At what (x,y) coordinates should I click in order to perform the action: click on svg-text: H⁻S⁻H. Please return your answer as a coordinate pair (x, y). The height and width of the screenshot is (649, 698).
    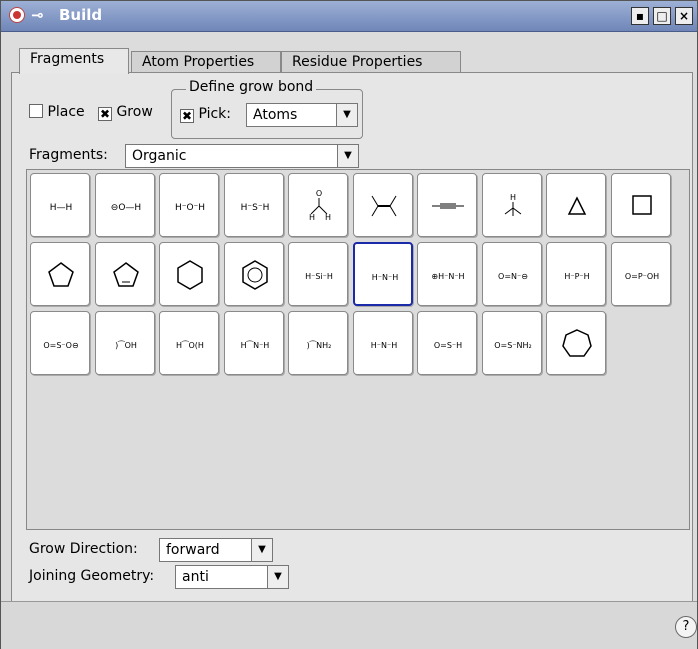
    Looking at the image, I should click on (254, 208).